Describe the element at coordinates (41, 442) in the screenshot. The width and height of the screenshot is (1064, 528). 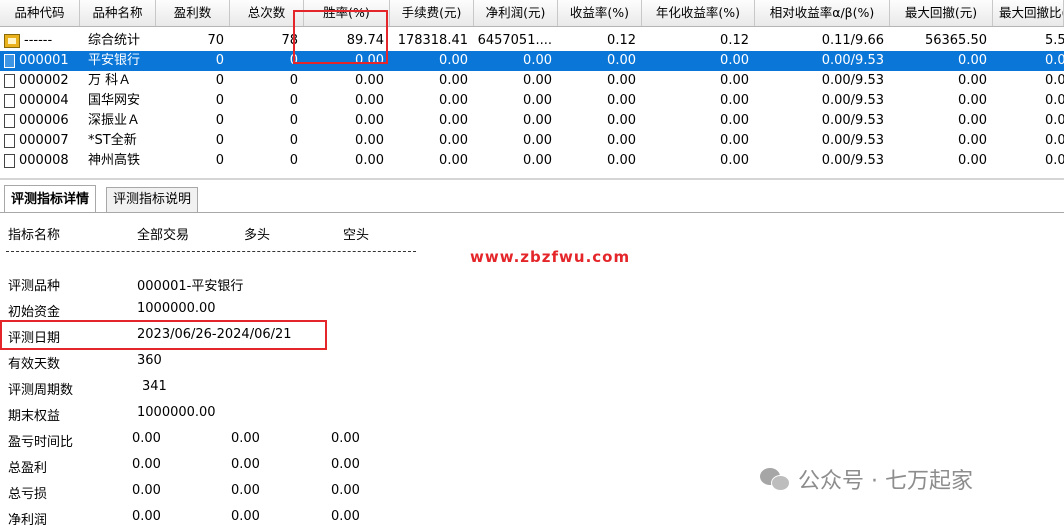
I see `stat-label: 盈亏时间比` at that location.